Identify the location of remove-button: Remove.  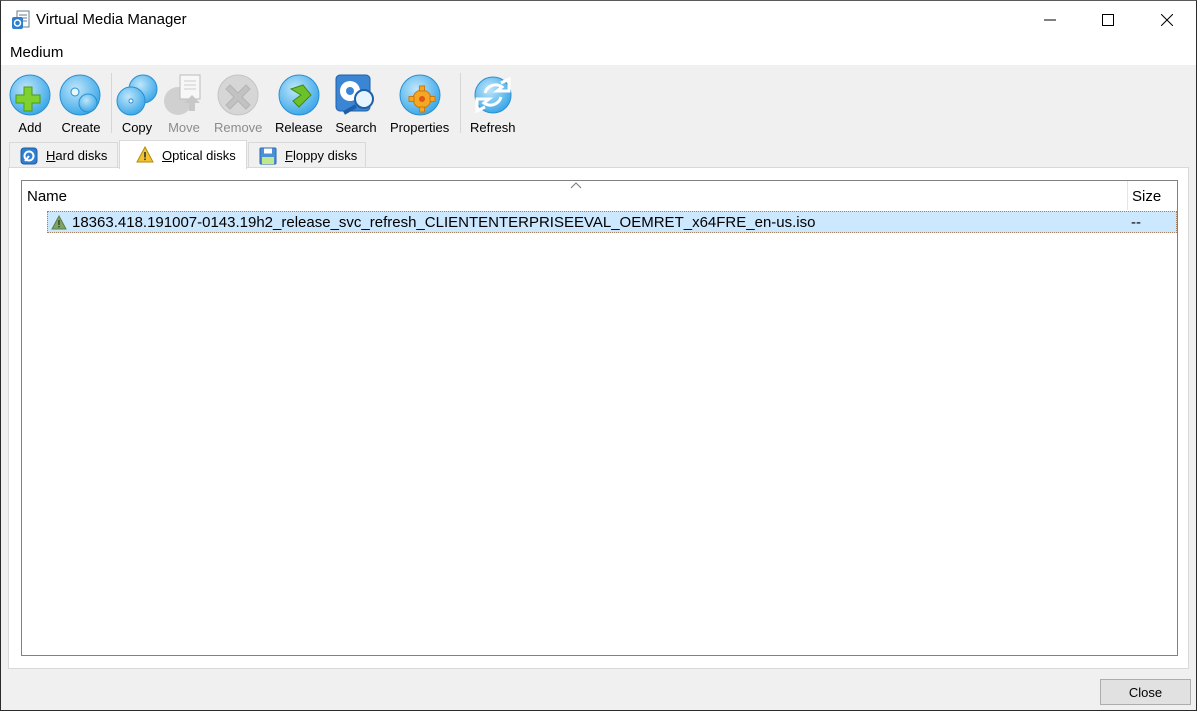
(238, 104).